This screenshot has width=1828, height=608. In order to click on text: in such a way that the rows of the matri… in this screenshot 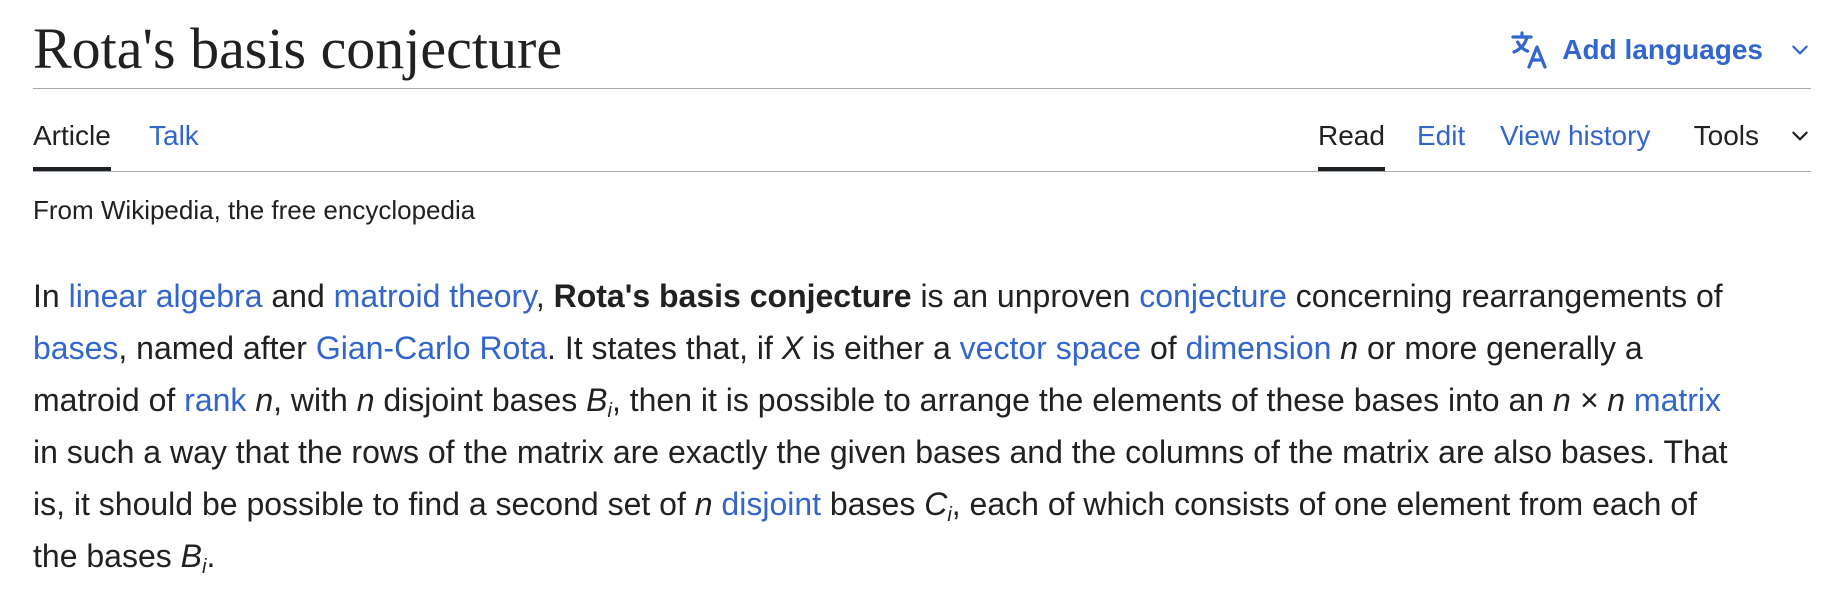, I will do `click(880, 452)`.